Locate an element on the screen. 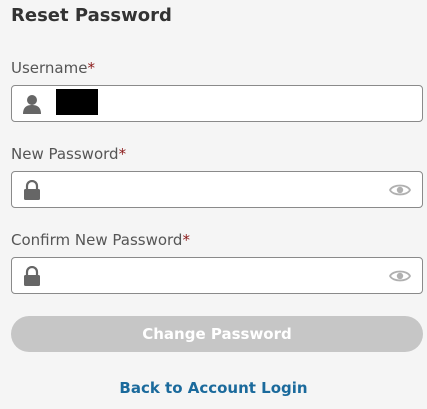 Image resolution: width=427 pixels, height=409 pixels. username-label: Username* is located at coordinates (53, 68).